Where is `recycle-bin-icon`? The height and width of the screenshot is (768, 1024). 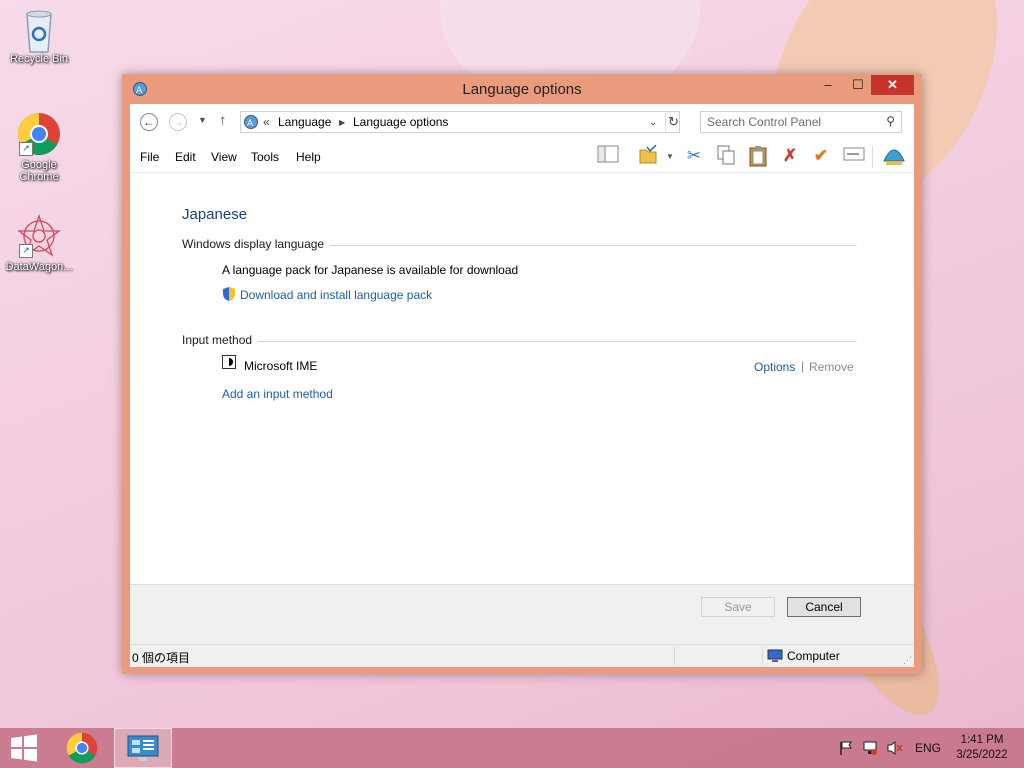 recycle-bin-icon is located at coordinates (39, 29).